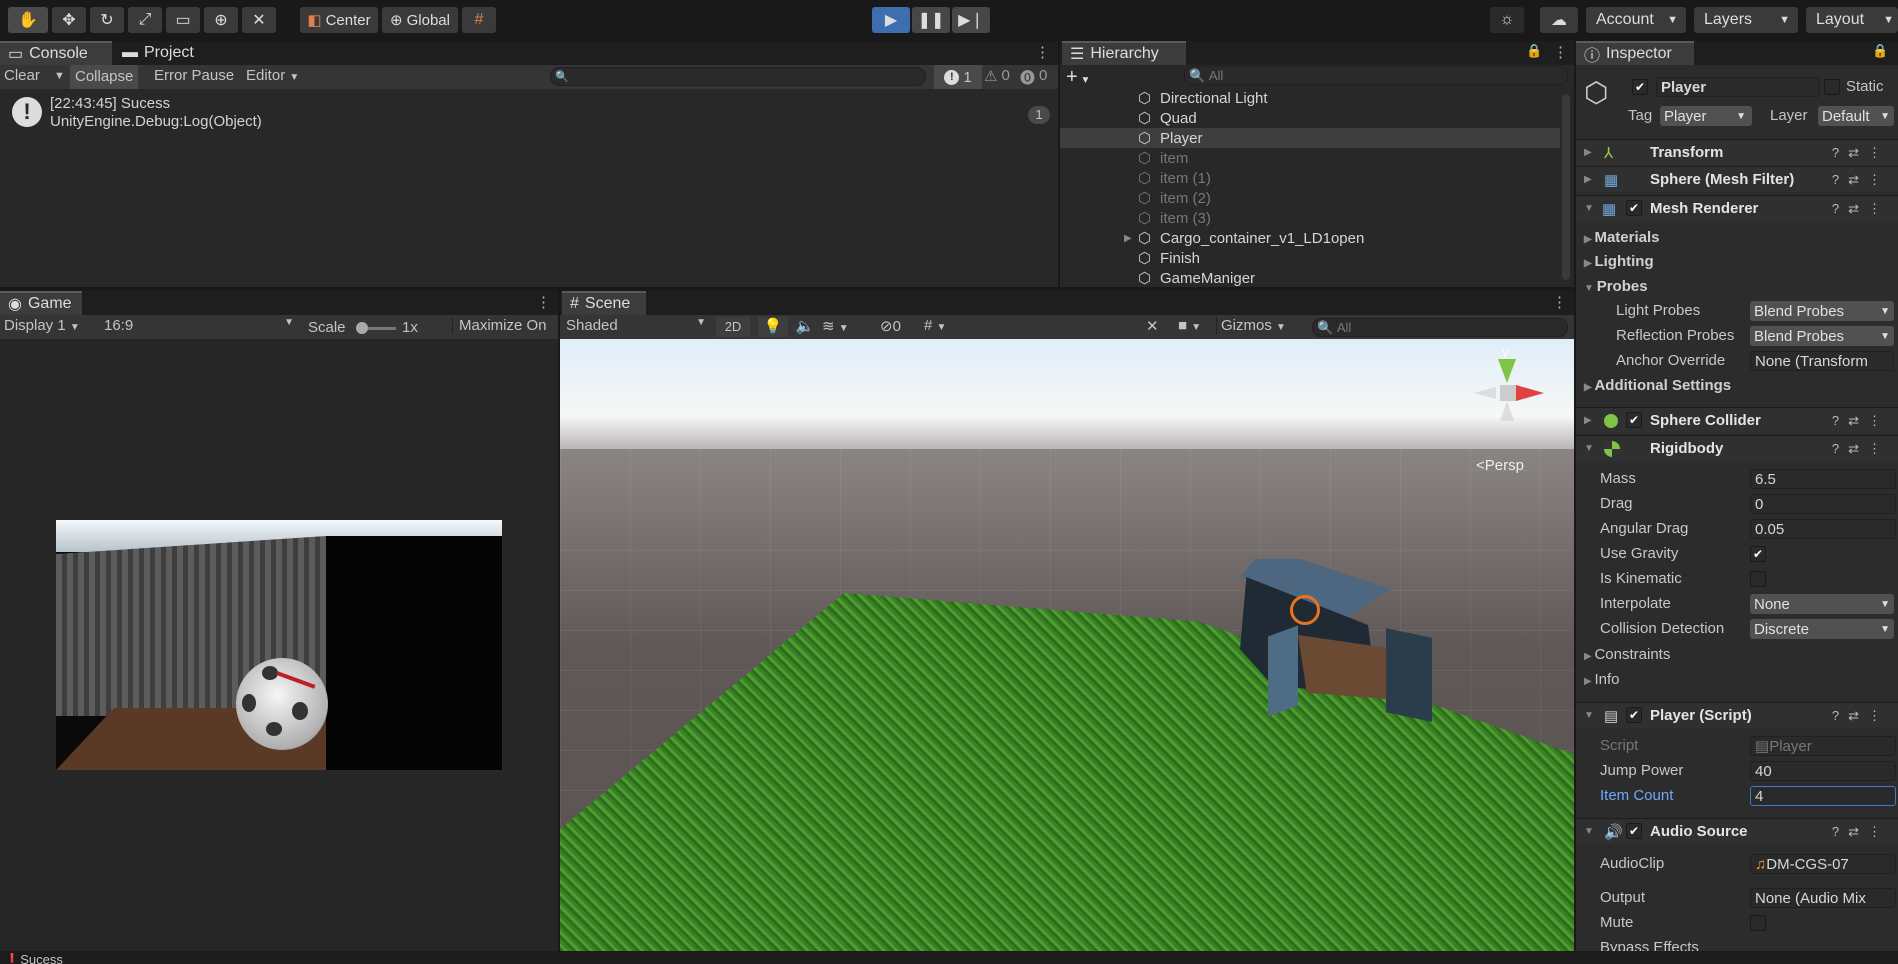 The width and height of the screenshot is (1898, 964). What do you see at coordinates (1737, 831) in the screenshot?
I see `audio-source-component-header: ▼ 🔊 ✔ Audio Source ?⇄⋮` at bounding box center [1737, 831].